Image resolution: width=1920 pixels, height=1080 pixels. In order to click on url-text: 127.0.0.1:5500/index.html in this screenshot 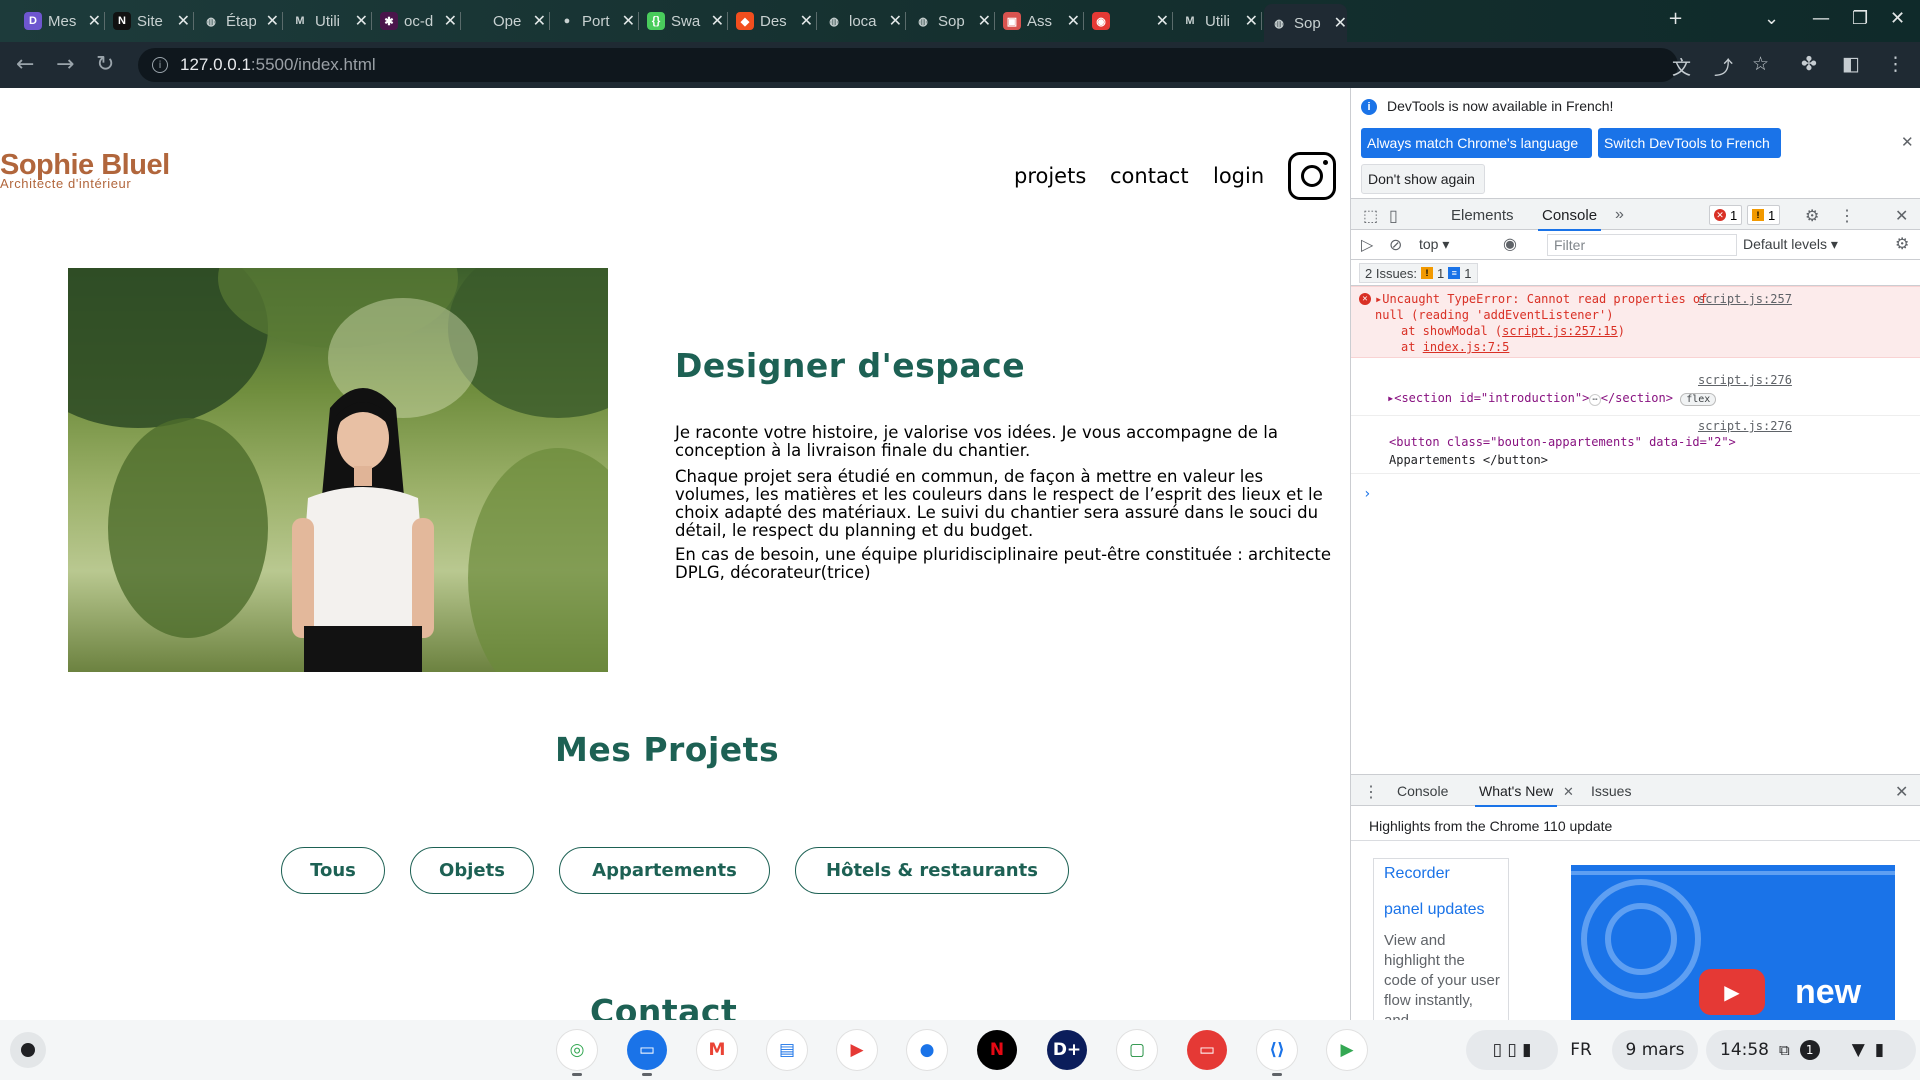, I will do `click(278, 65)`.